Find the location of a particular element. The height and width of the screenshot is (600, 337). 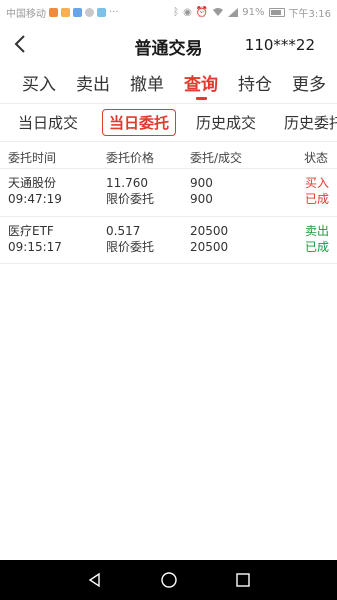

query-sub-tabs: 当日成交 当日委托 历史成交 历史委托 is located at coordinates (168, 122).